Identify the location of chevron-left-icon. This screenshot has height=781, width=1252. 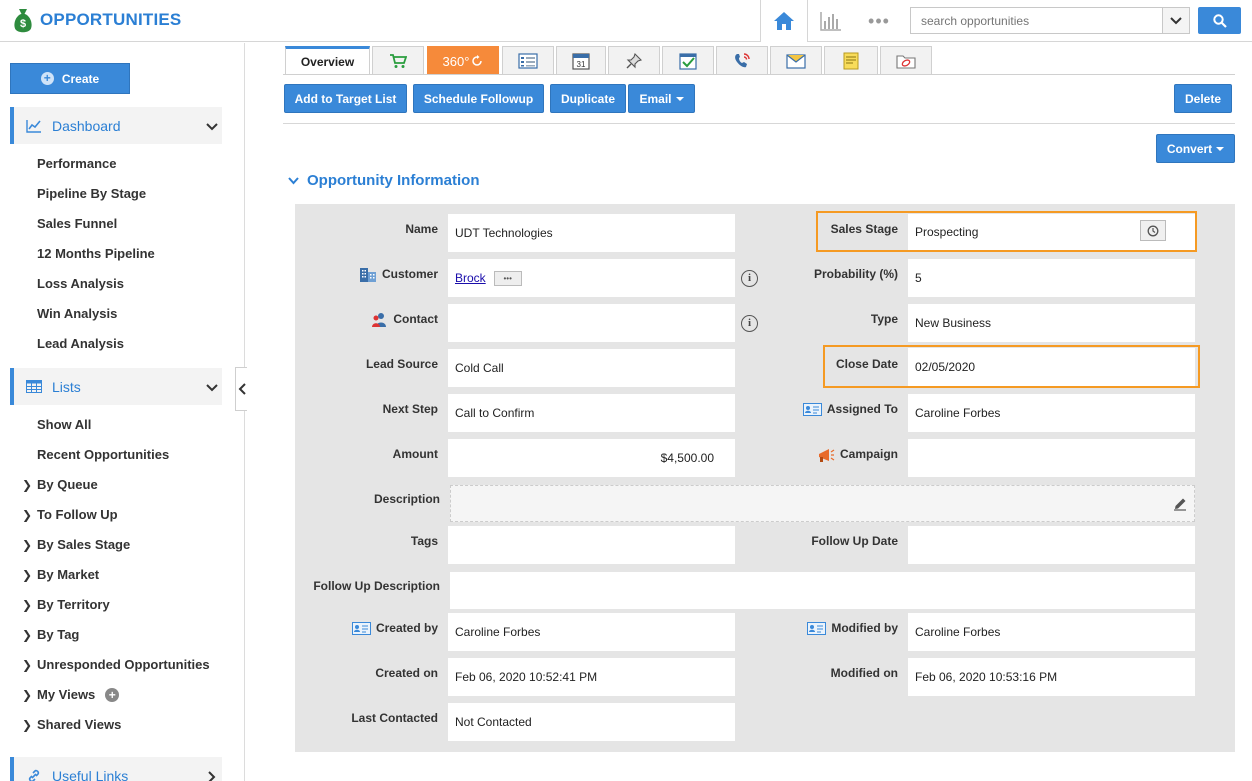
(242, 389).